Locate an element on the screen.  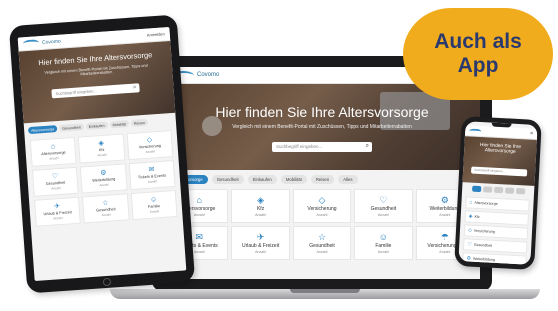
list-item: ⌂ Altersvorsorge is located at coordinates (497, 204).